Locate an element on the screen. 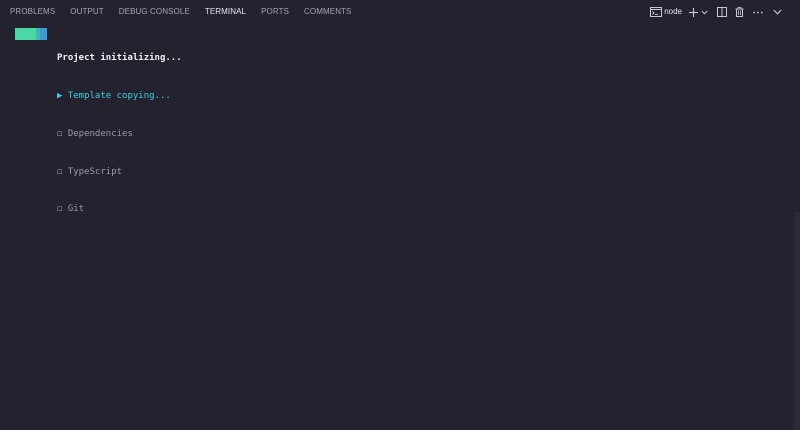  tab-comments: COMMENTS is located at coordinates (327, 12).